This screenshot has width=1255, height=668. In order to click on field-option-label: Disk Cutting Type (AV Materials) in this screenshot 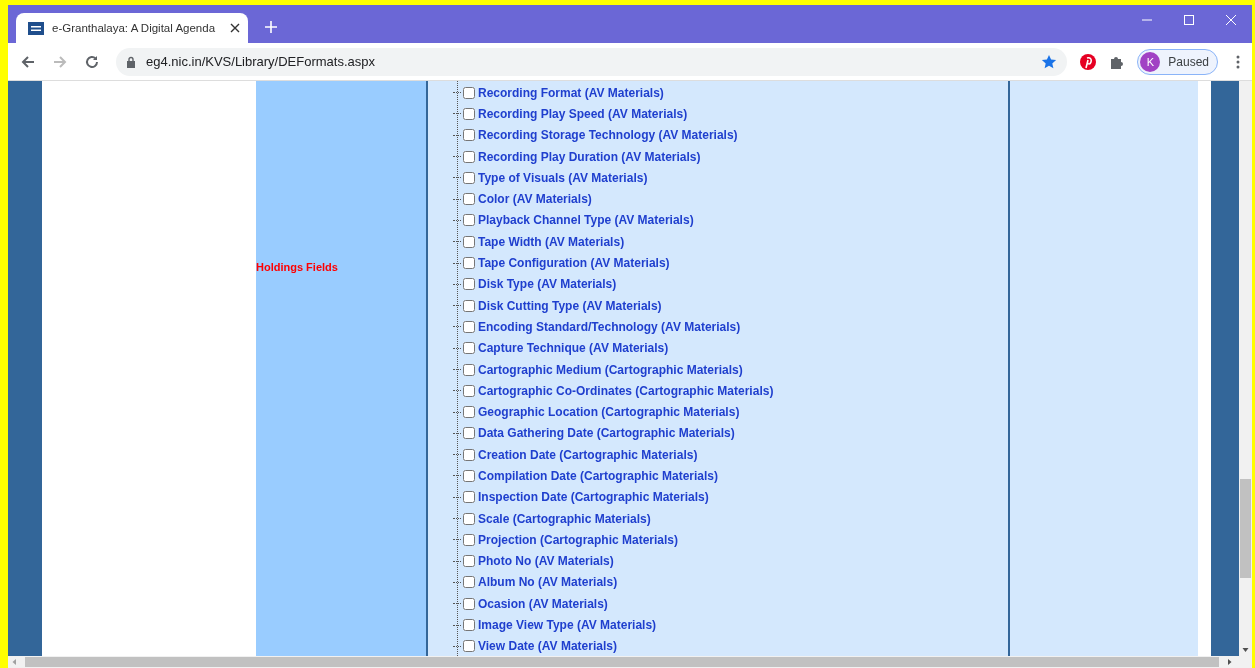, I will do `click(570, 305)`.